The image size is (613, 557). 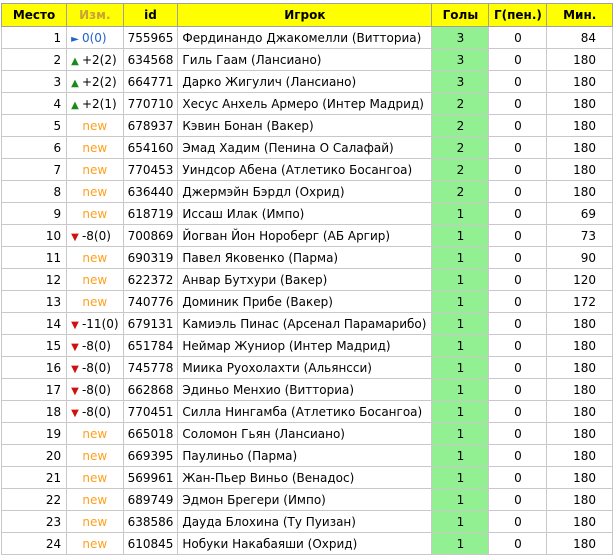 What do you see at coordinates (96, 367) in the screenshot?
I see `change-value: -8(0)` at bounding box center [96, 367].